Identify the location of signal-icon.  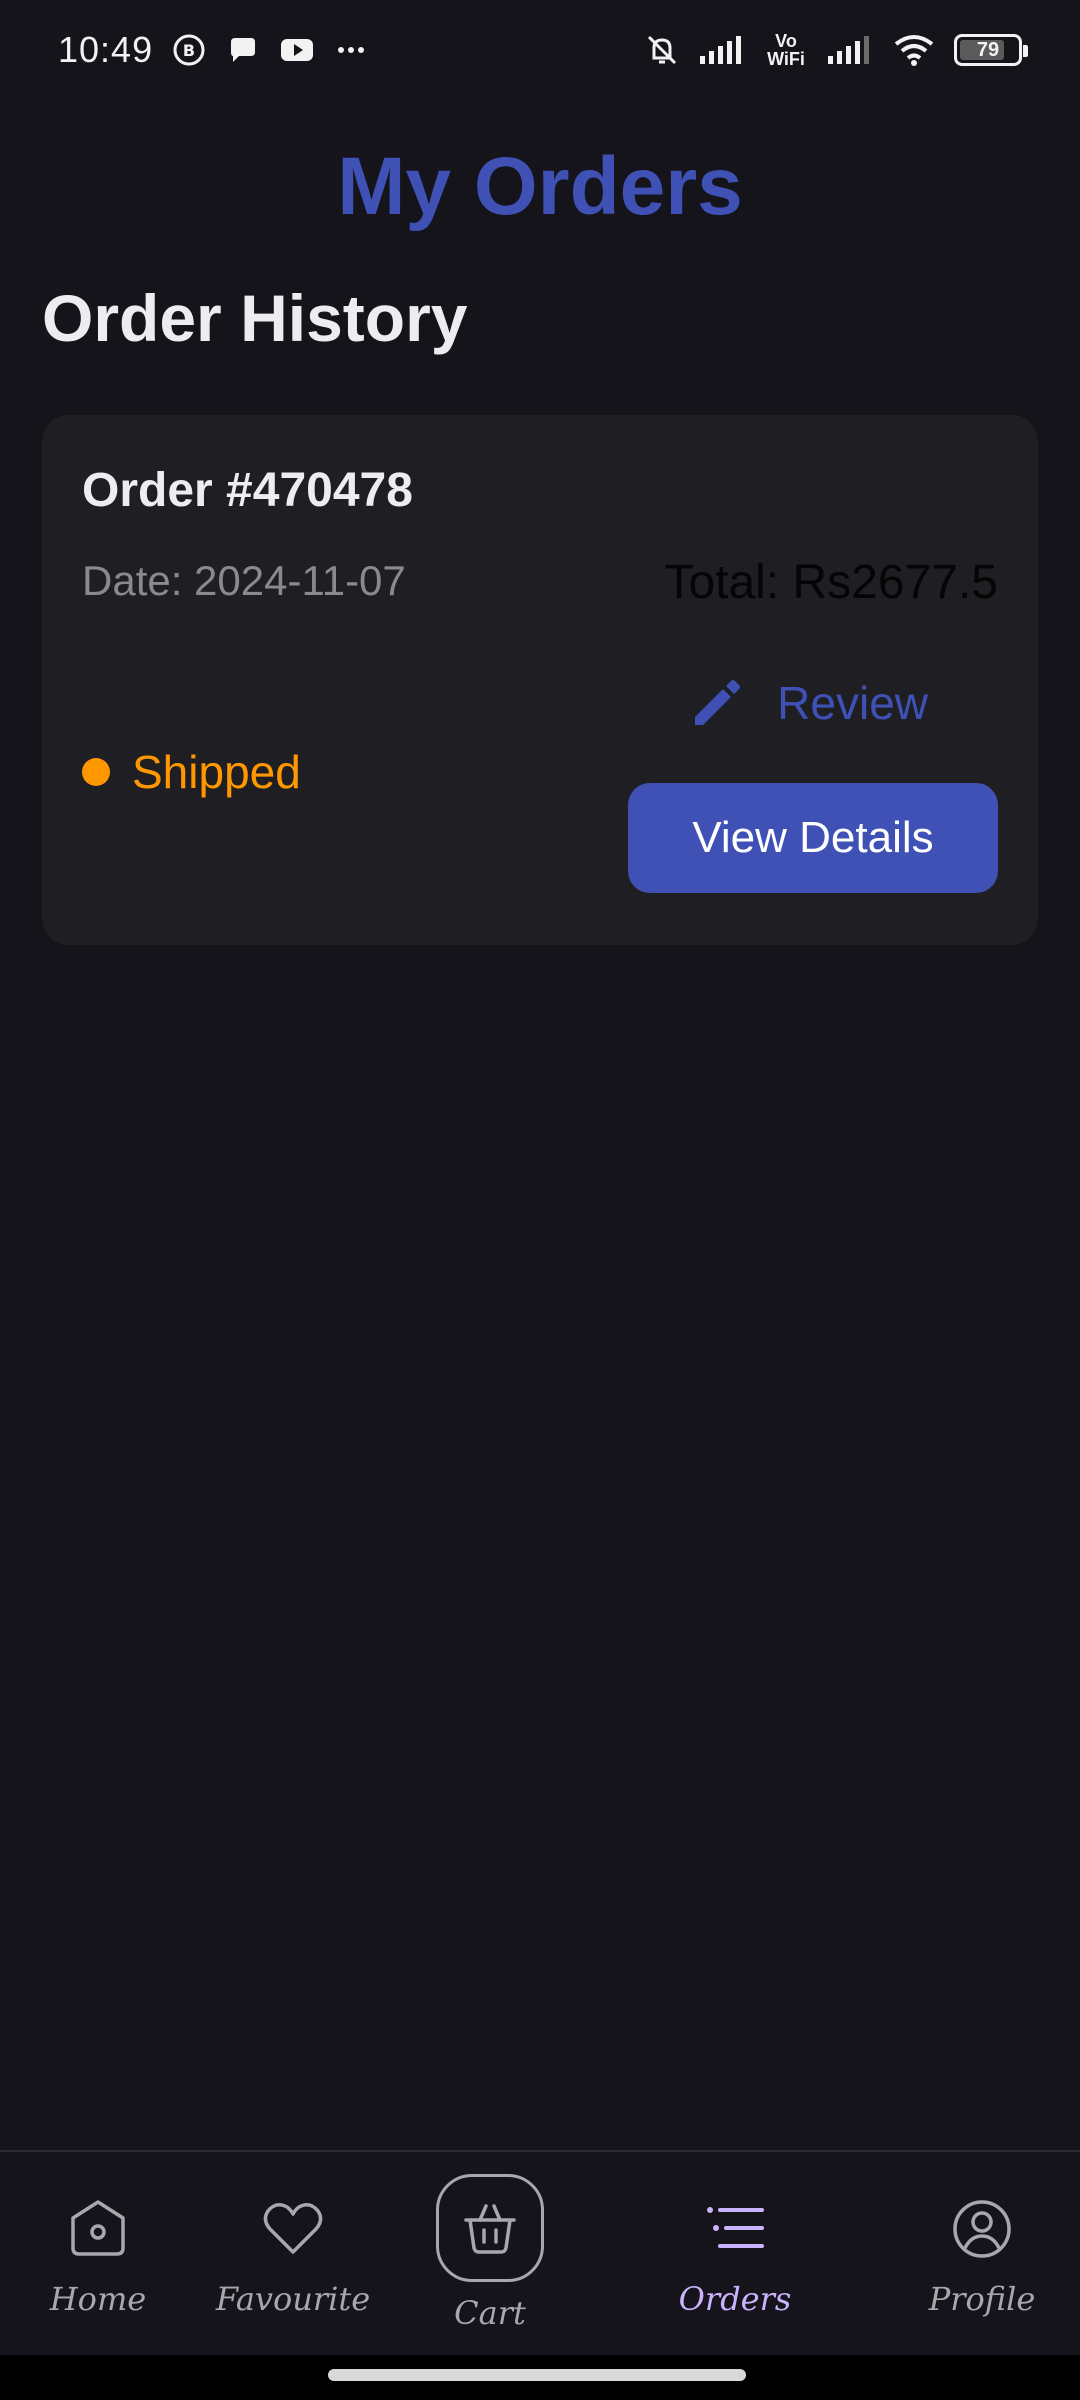
(722, 50).